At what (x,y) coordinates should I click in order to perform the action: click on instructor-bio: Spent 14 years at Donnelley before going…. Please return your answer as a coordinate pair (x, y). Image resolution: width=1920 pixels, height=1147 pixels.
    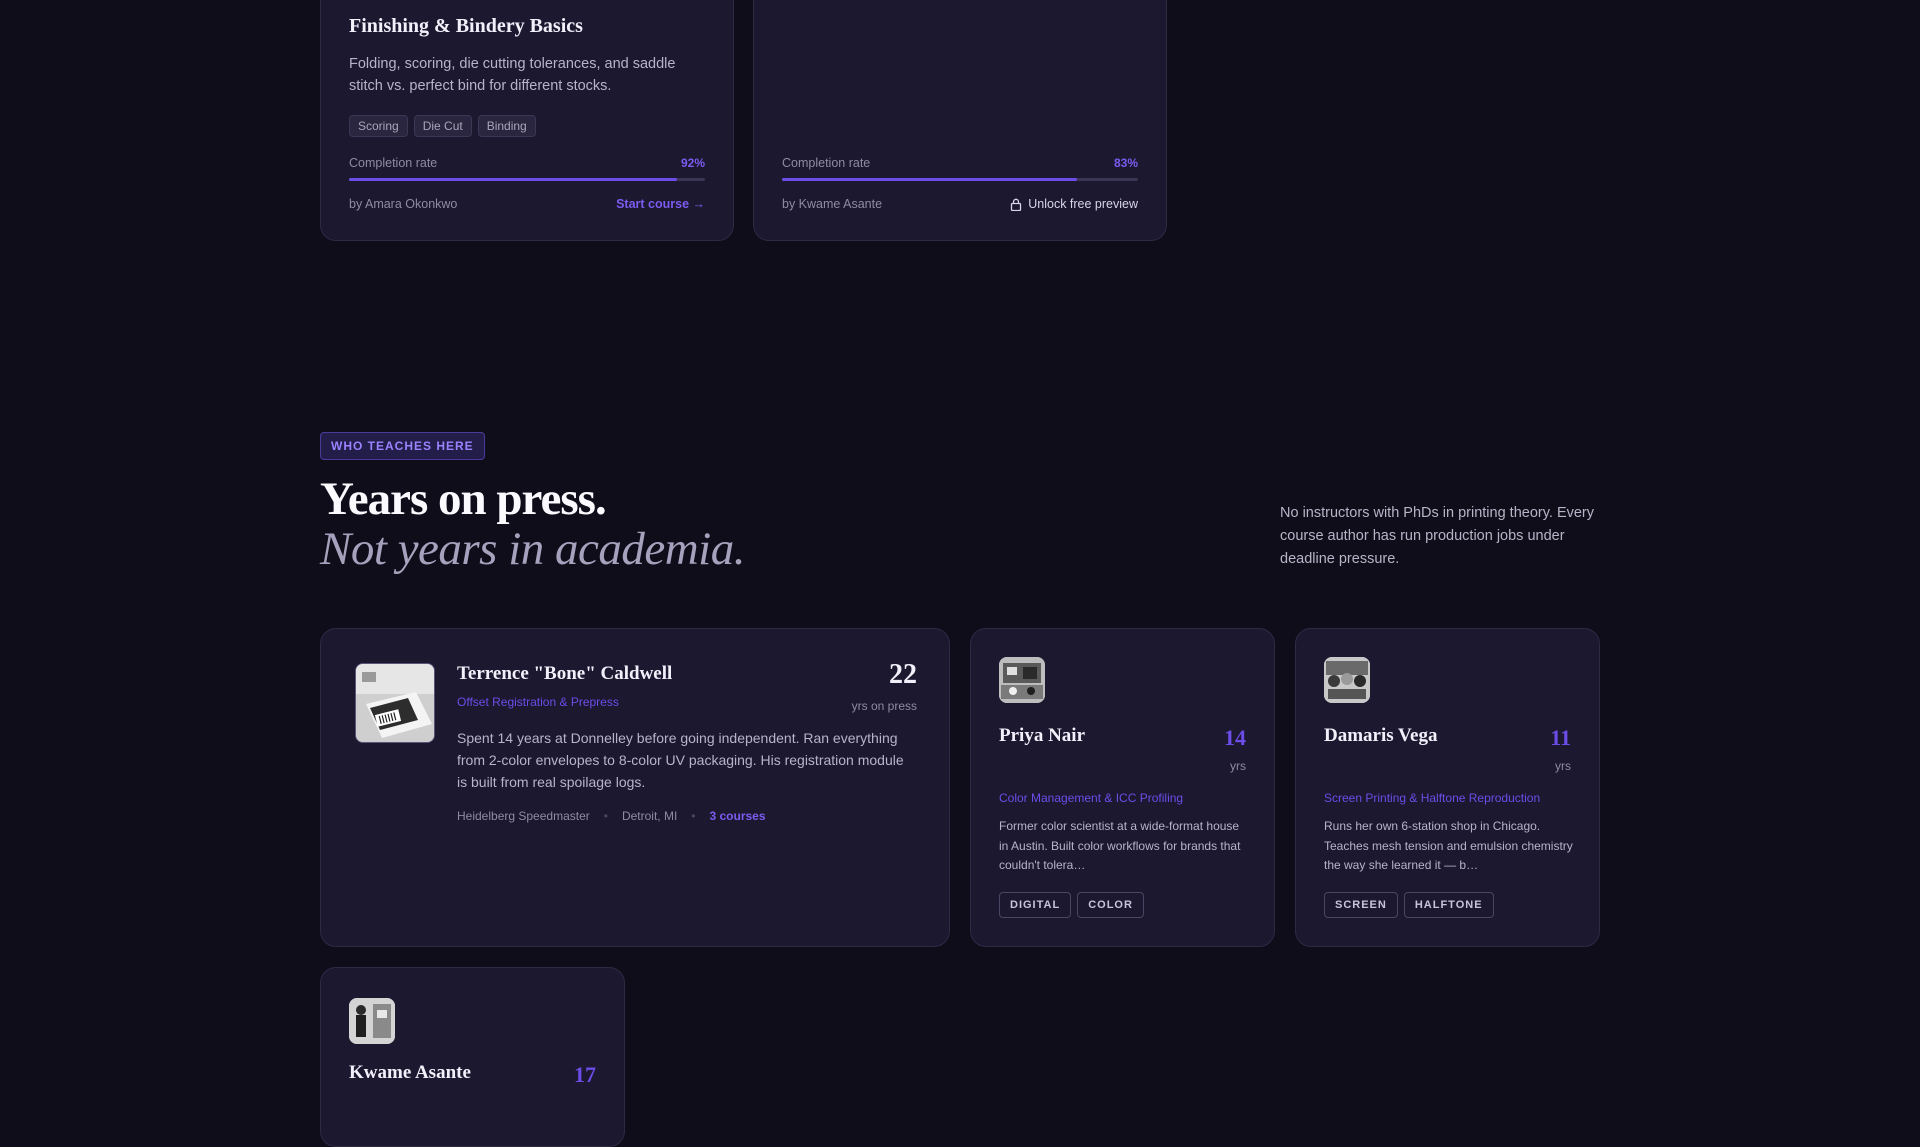
    Looking at the image, I should click on (680, 760).